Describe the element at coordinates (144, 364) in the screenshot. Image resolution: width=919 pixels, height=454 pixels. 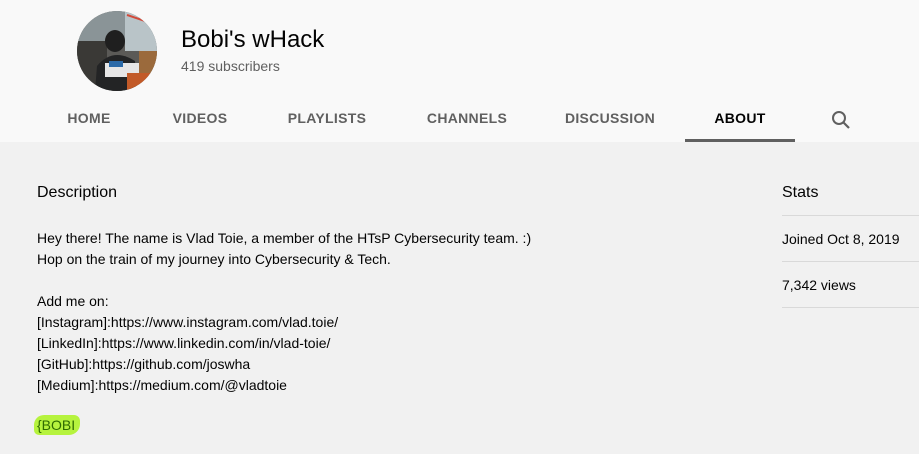
I see `description-link-github: [GitHub]:https://github.com/joswha` at that location.